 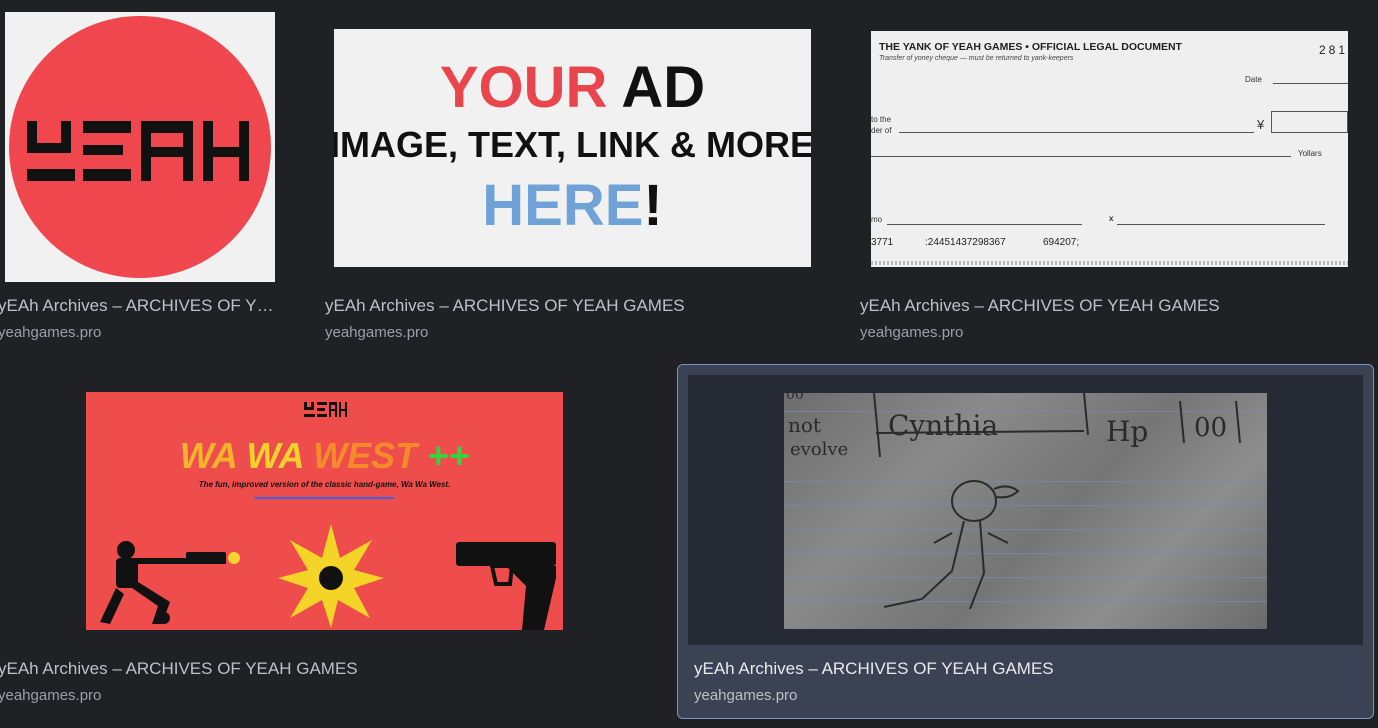 I want to click on cheque-amount-line, so click(x=1081, y=156).